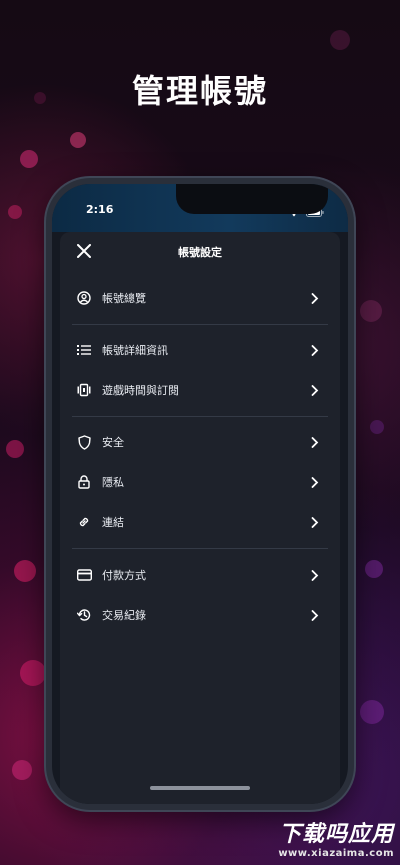  I want to click on lock-icon, so click(84, 482).